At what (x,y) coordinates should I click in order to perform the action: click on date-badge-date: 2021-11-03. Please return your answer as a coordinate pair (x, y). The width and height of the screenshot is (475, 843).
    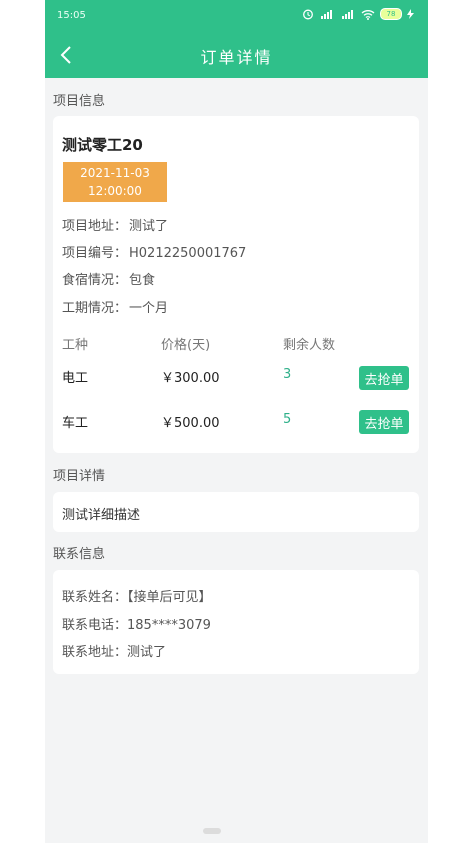
    Looking at the image, I should click on (115, 173).